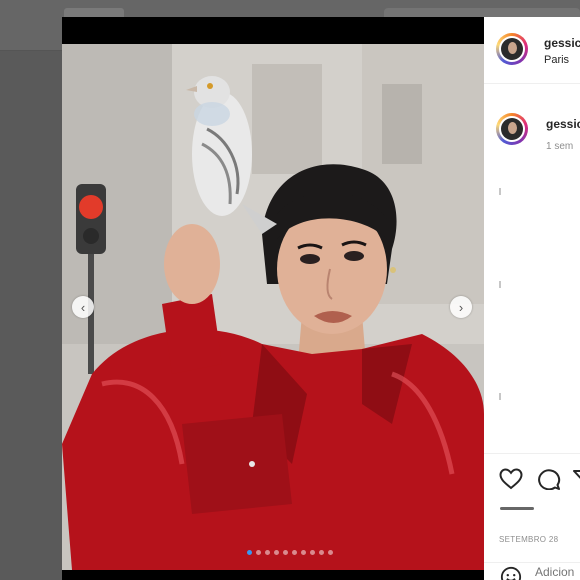 The image size is (580, 580). I want to click on post-date: SETEMBRO 28, so click(529, 539).